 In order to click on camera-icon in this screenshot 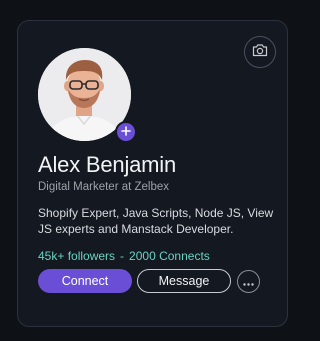, I will do `click(260, 52)`.